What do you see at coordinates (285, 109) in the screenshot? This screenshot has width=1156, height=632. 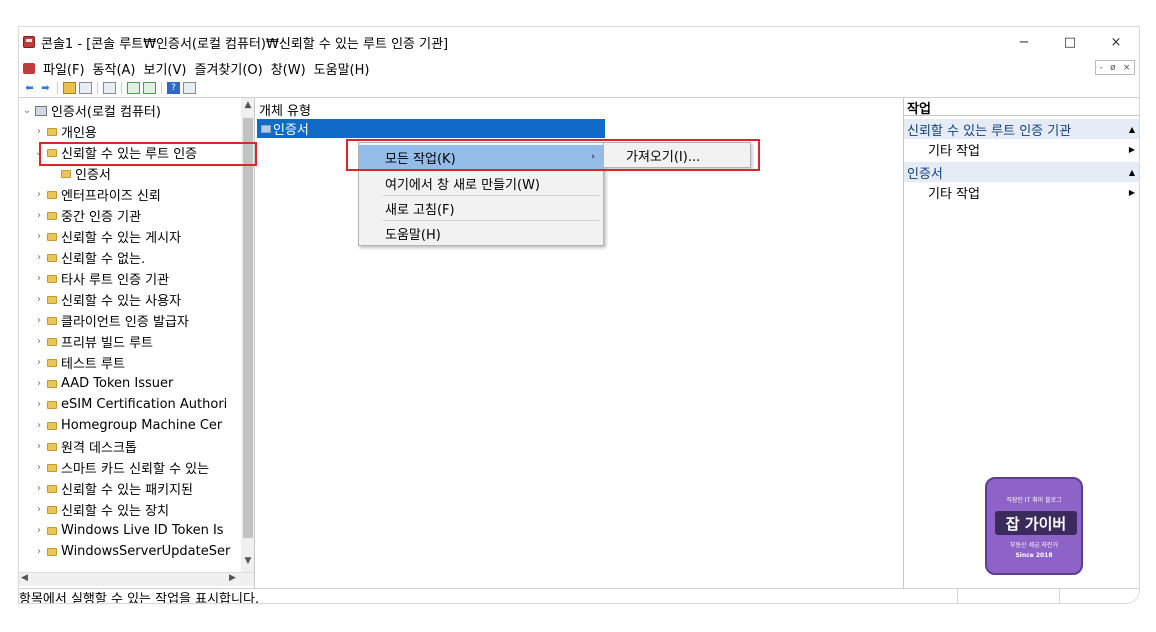 I see `column-header-object-type: 개체 유형` at bounding box center [285, 109].